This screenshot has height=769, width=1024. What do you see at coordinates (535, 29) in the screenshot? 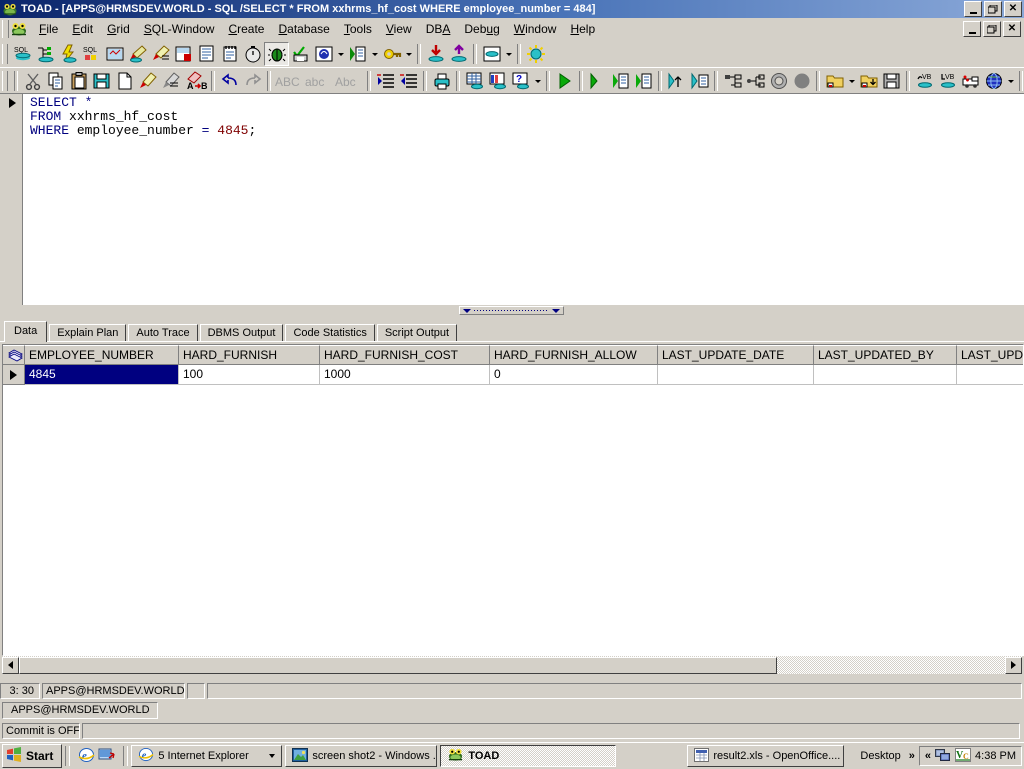
I see `menu-item-window: Window` at bounding box center [535, 29].